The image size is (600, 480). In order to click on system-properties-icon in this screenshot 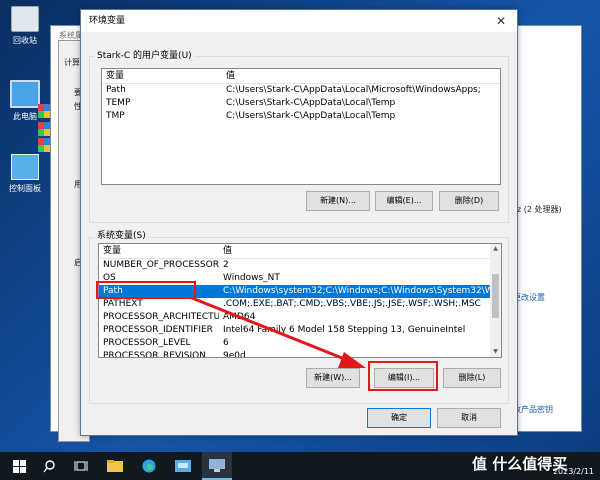, I will do `click(217, 466)`.